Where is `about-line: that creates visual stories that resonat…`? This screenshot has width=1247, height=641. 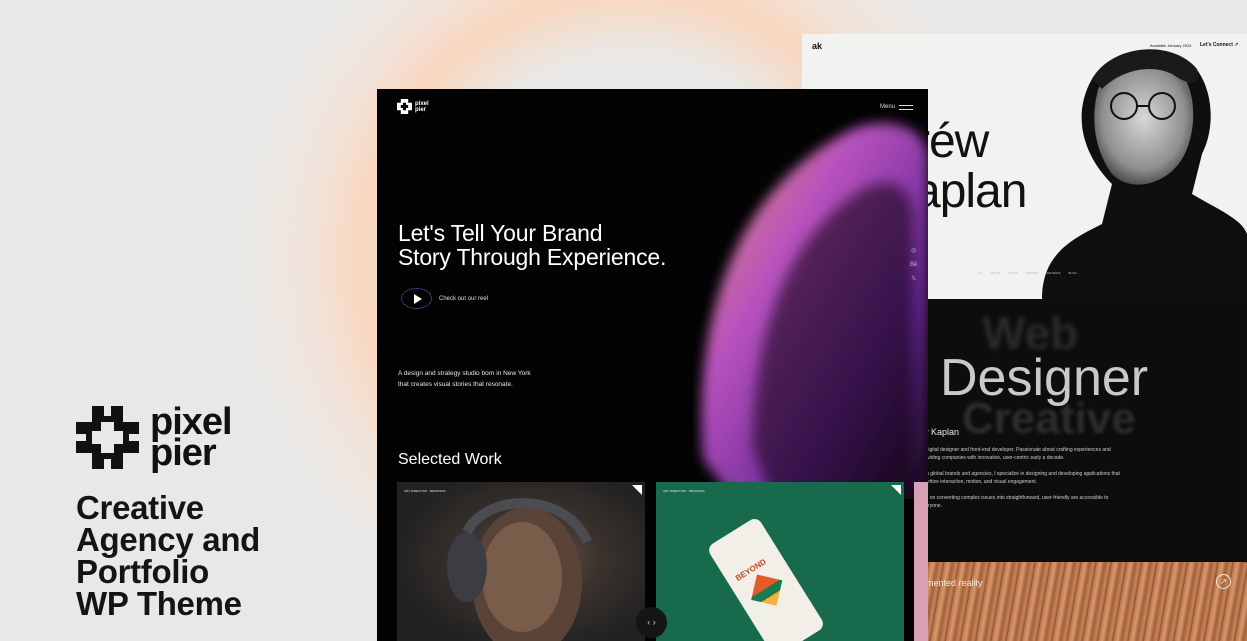 about-line: that creates visual stories that resonat… is located at coordinates (455, 384).